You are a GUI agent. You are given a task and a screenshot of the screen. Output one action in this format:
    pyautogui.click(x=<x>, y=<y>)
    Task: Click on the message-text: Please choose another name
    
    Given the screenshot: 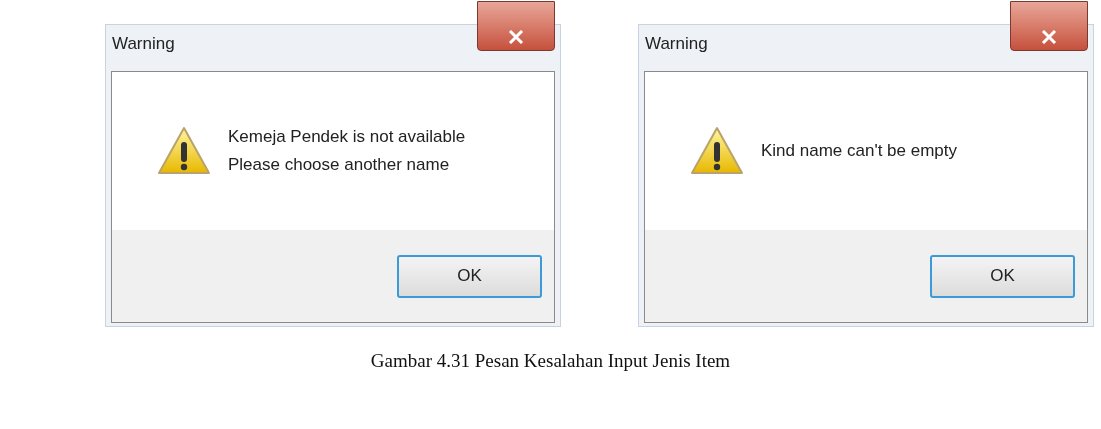 What is the action you would take?
    pyautogui.click(x=339, y=165)
    